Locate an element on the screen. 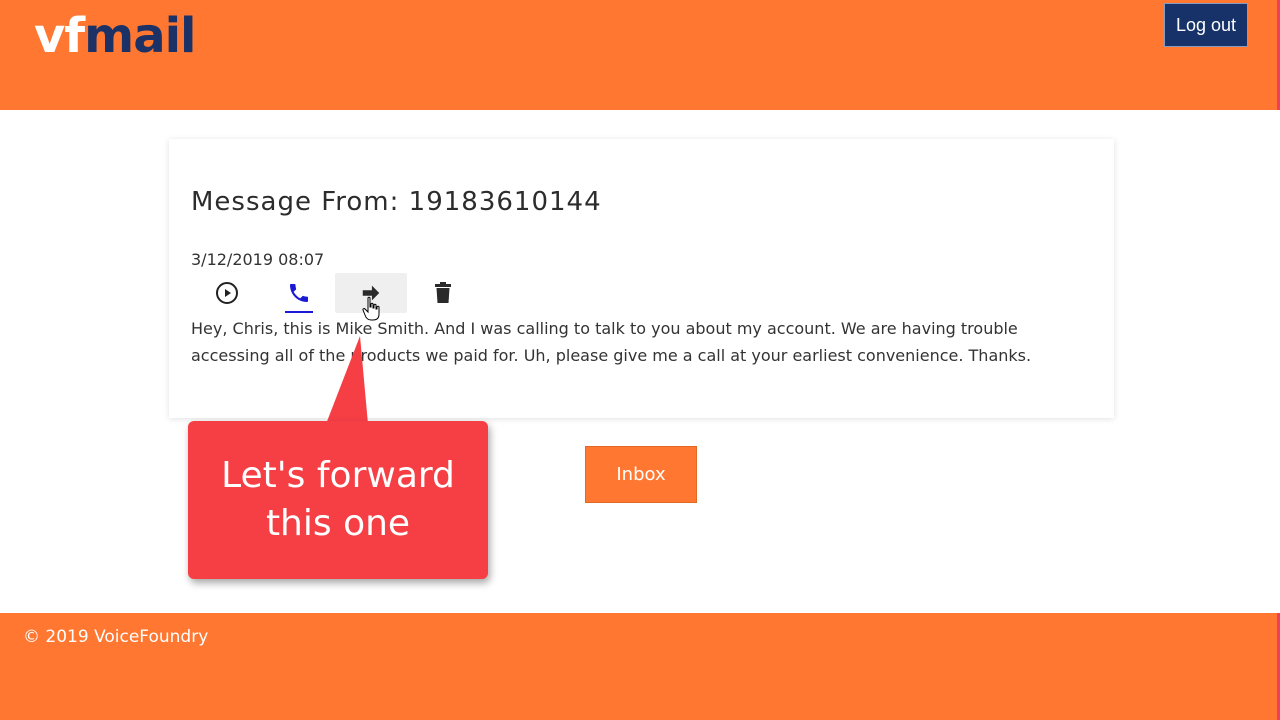 This screenshot has width=1280, height=720. vfmail-logo: vfmail is located at coordinates (115, 36).